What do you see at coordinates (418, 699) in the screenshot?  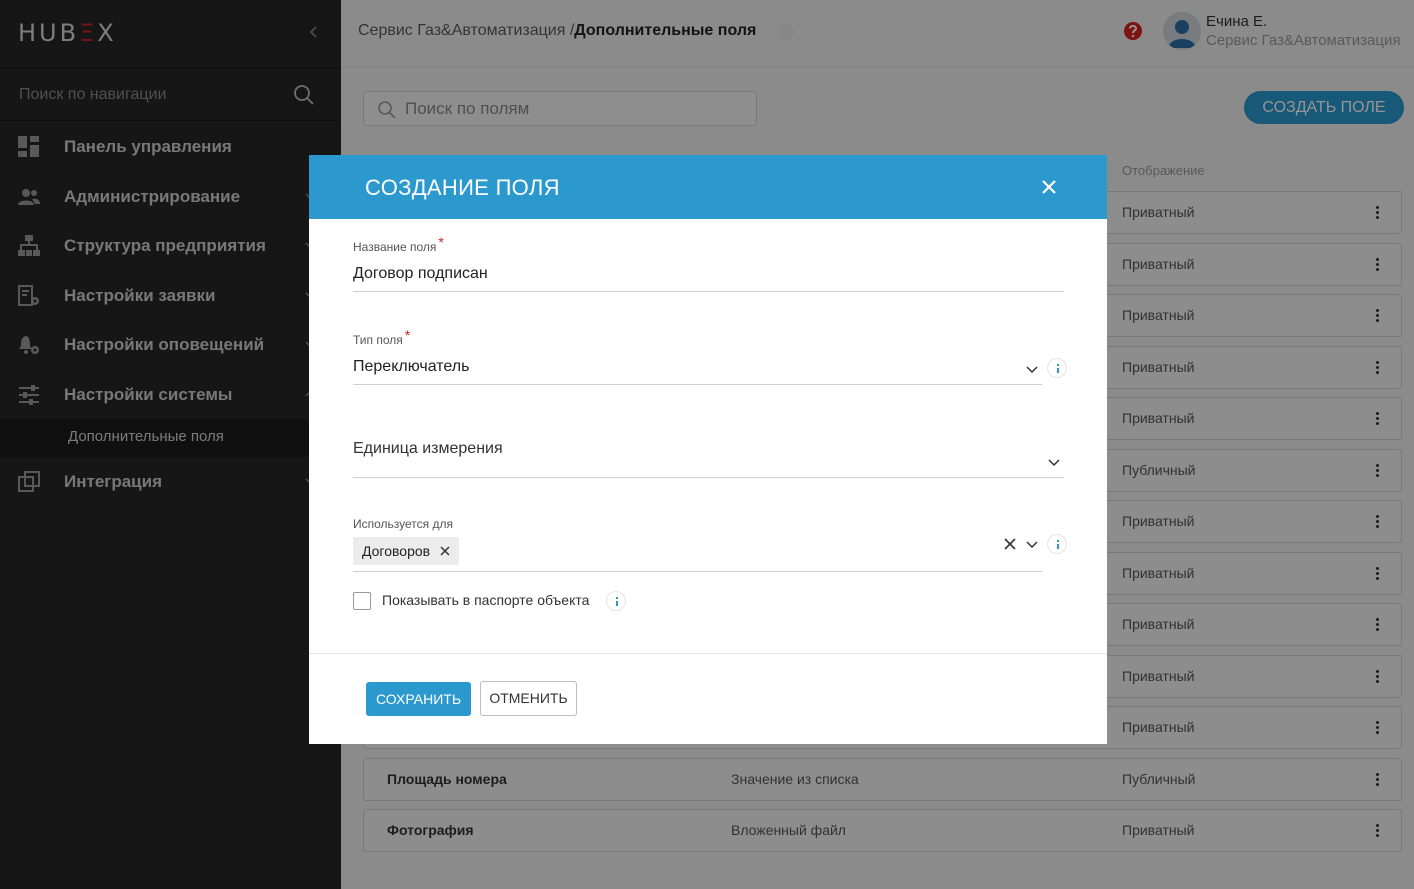 I see `save-button: СОХРАНИТЬ` at bounding box center [418, 699].